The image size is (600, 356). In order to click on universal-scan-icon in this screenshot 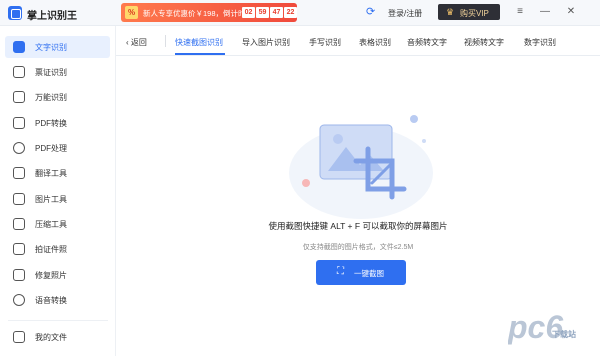, I will do `click(19, 97)`.